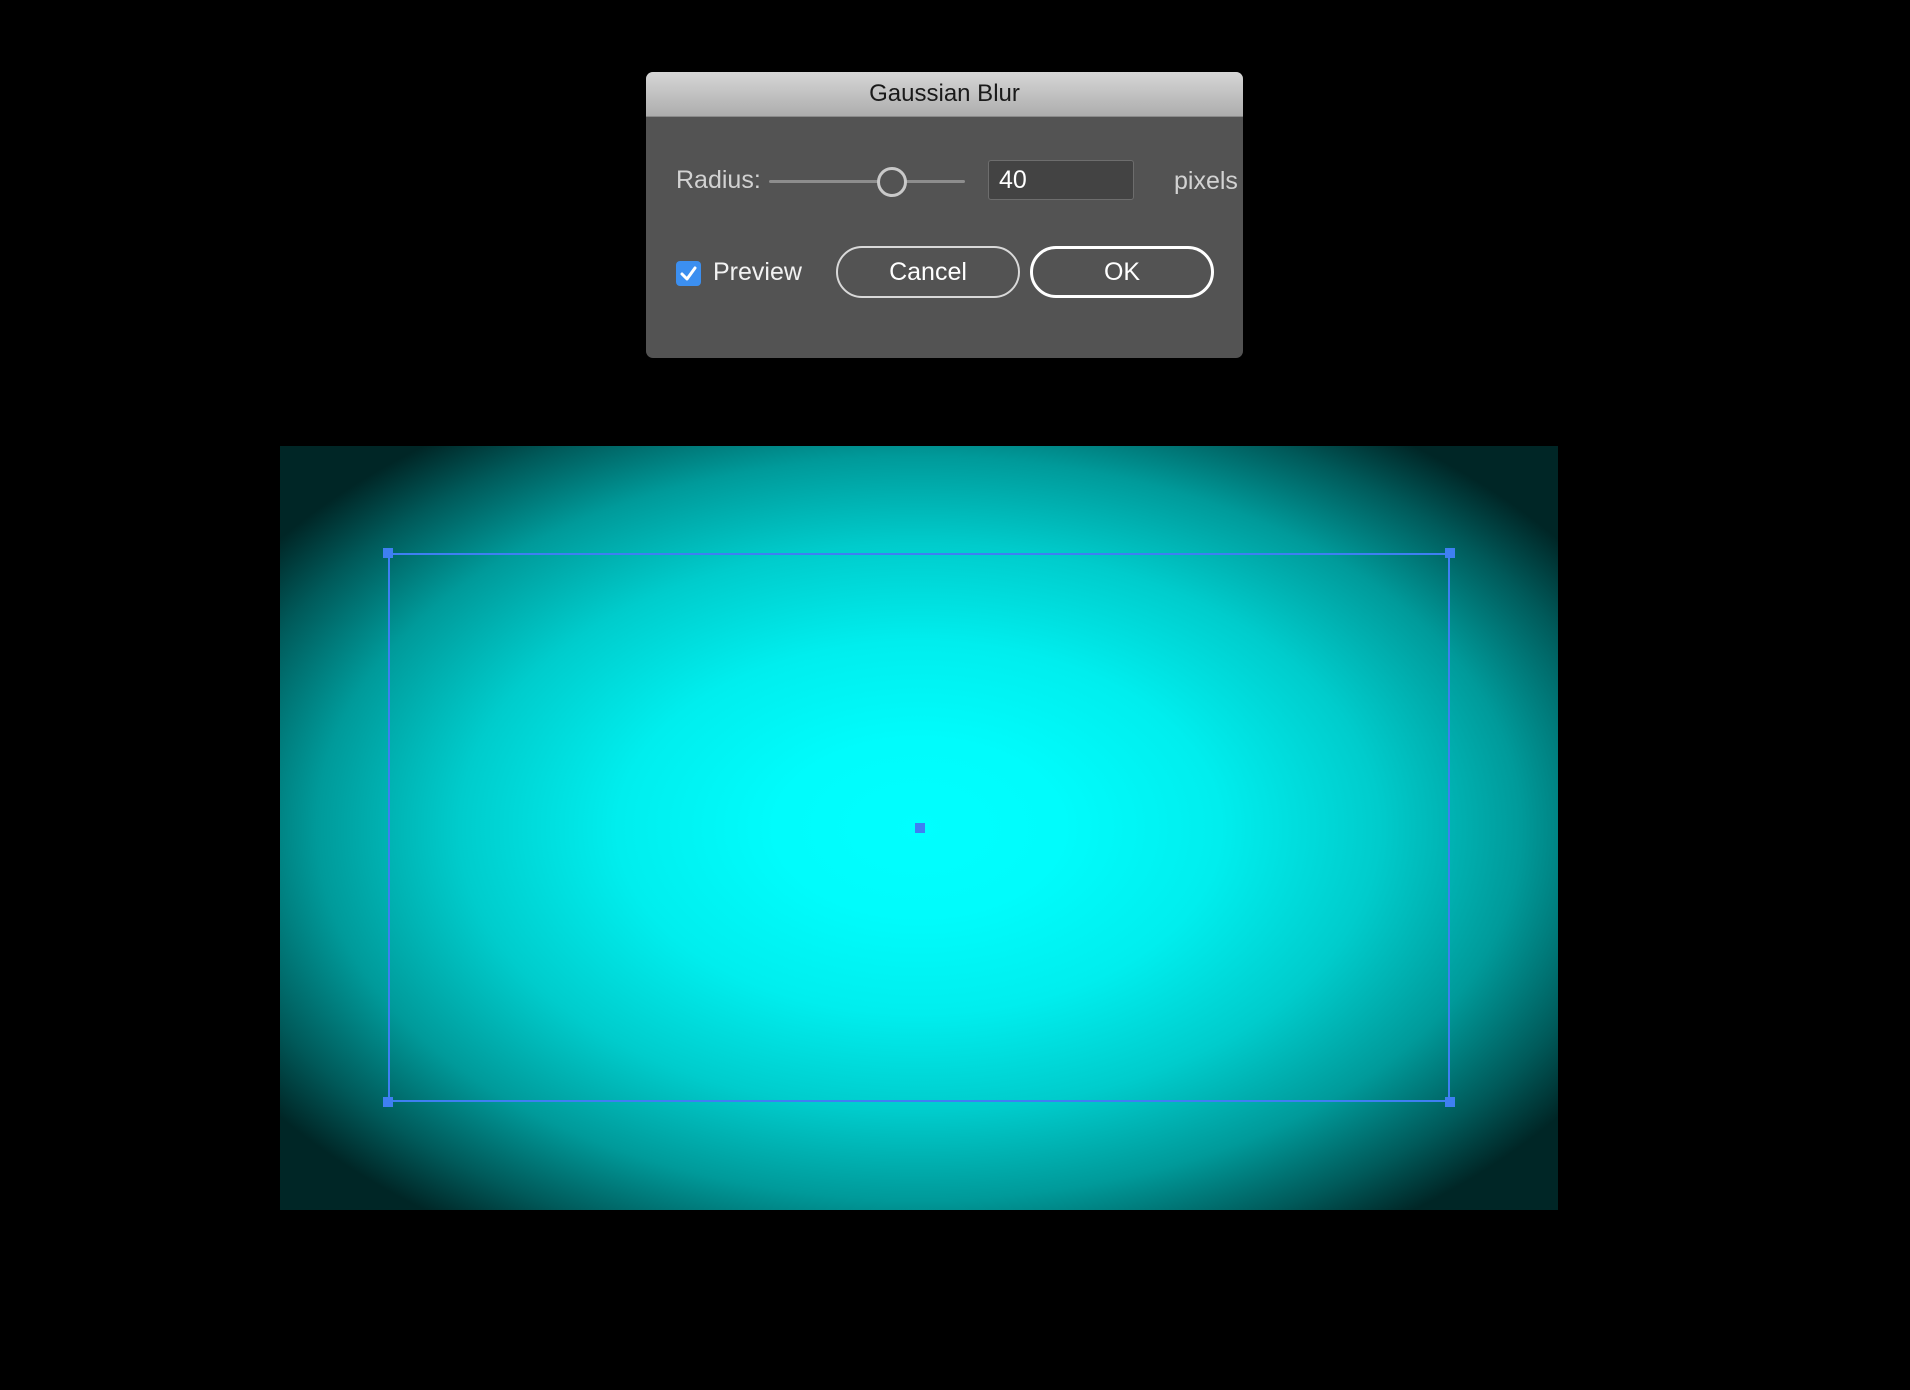 This screenshot has width=1910, height=1390. Describe the element at coordinates (757, 272) in the screenshot. I see `preview-label: Preview` at that location.